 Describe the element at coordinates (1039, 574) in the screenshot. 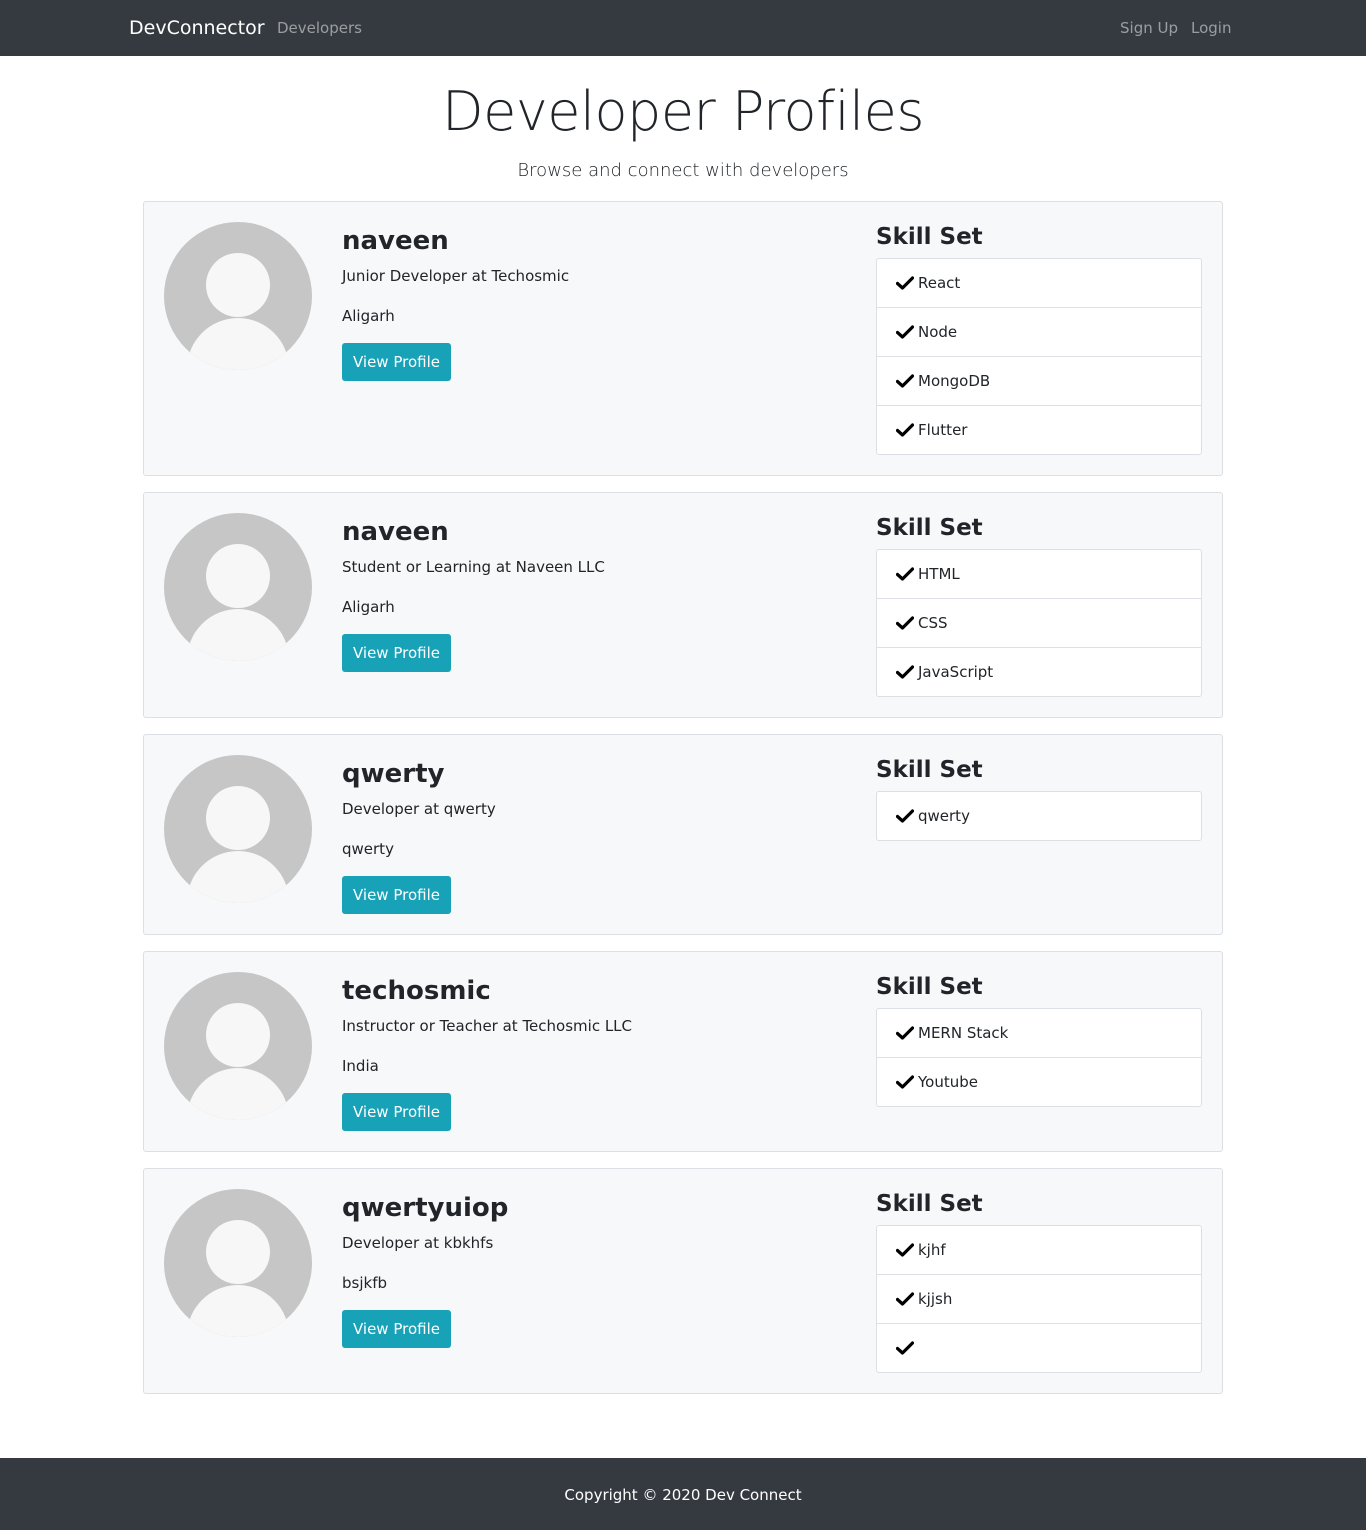

I see `skill-item: HTML` at that location.